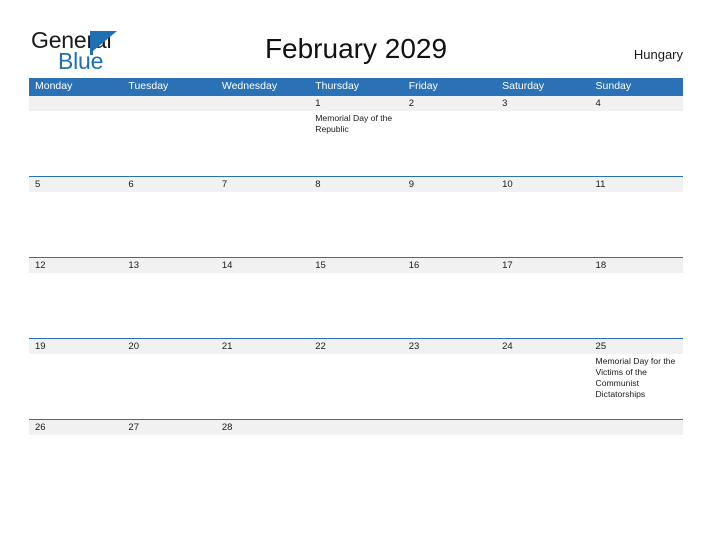 The width and height of the screenshot is (712, 550). I want to click on day-cell: 27, so click(168, 428).